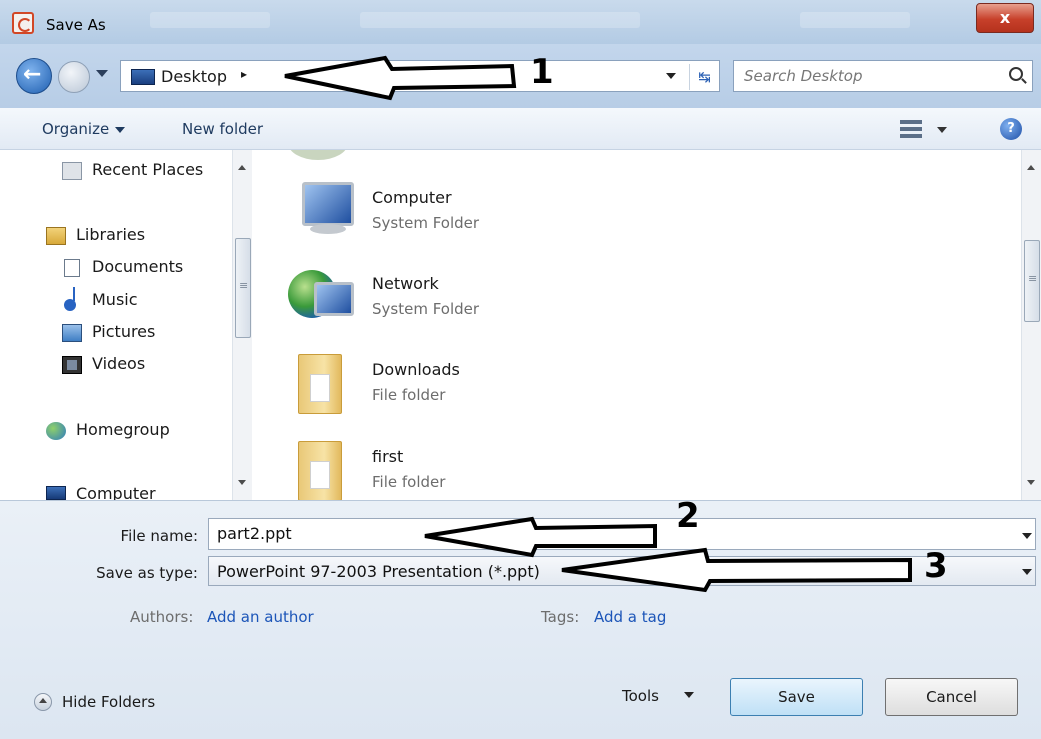 The image size is (1041, 739). I want to click on annotation-number-3: 3, so click(936, 566).